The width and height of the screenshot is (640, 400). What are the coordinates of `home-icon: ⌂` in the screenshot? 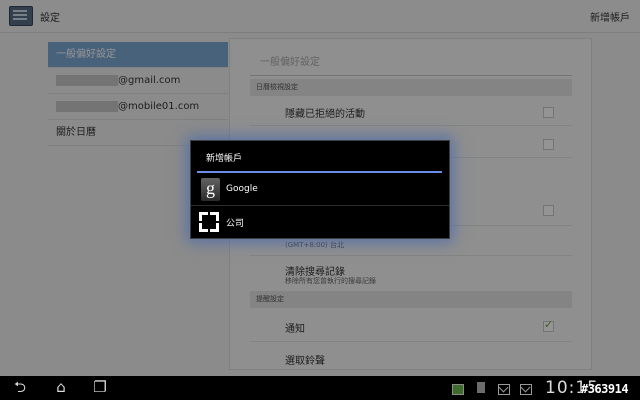 It's located at (61, 387).